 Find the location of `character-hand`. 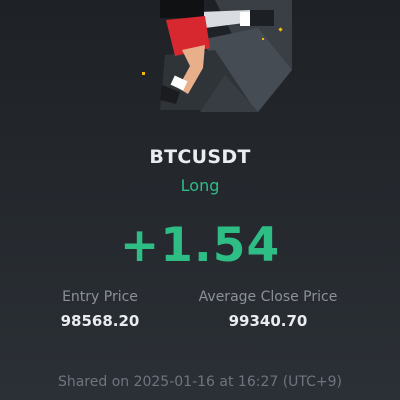

character-hand is located at coordinates (245, 19).